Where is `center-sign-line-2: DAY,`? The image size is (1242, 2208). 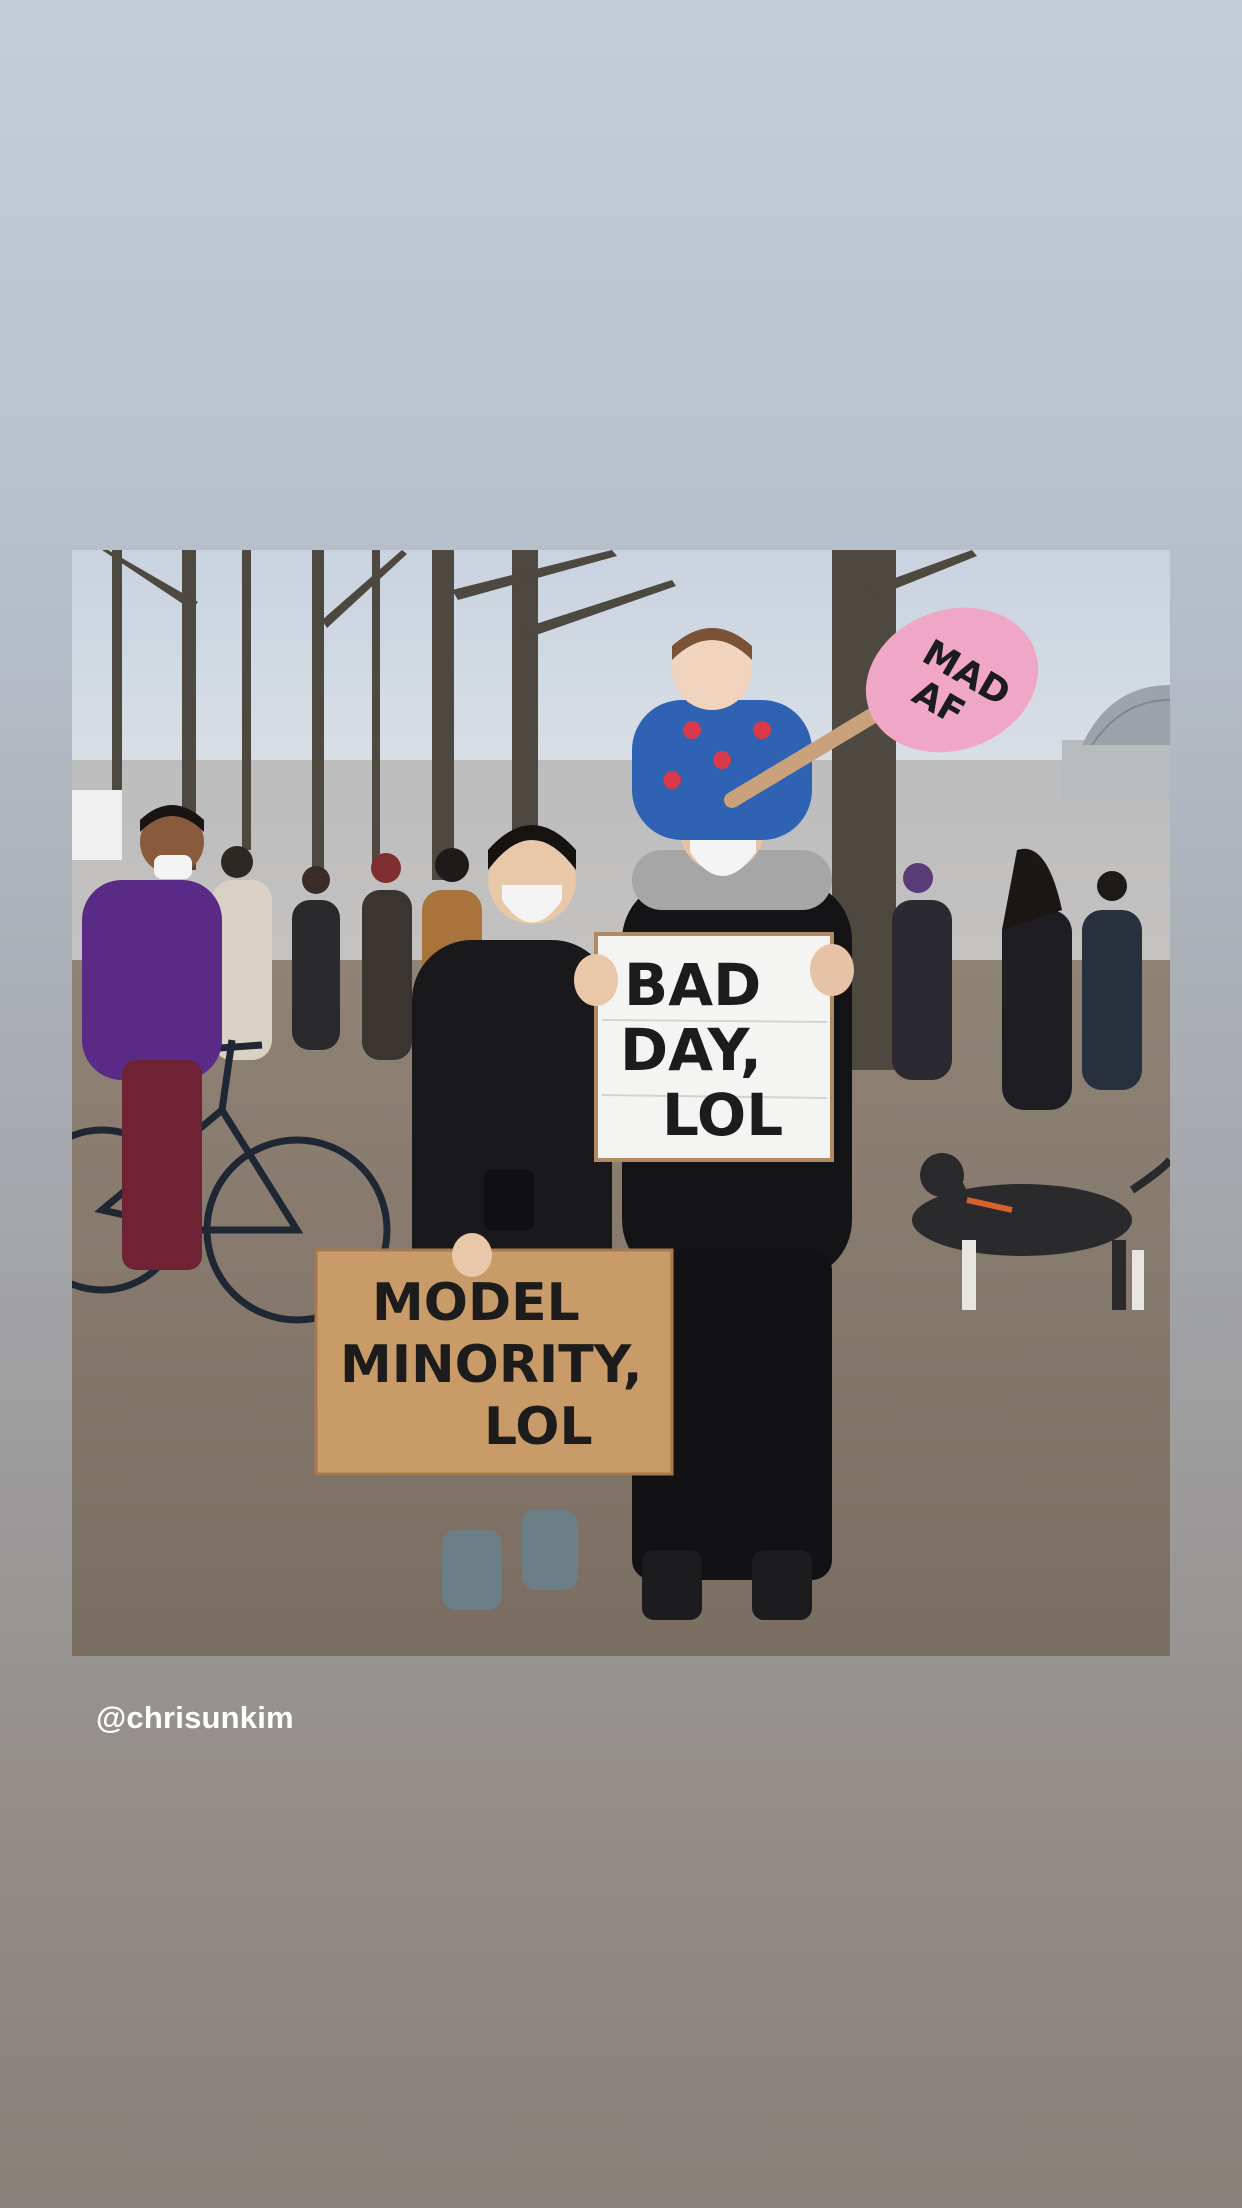 center-sign-line-2: DAY, is located at coordinates (691, 1050).